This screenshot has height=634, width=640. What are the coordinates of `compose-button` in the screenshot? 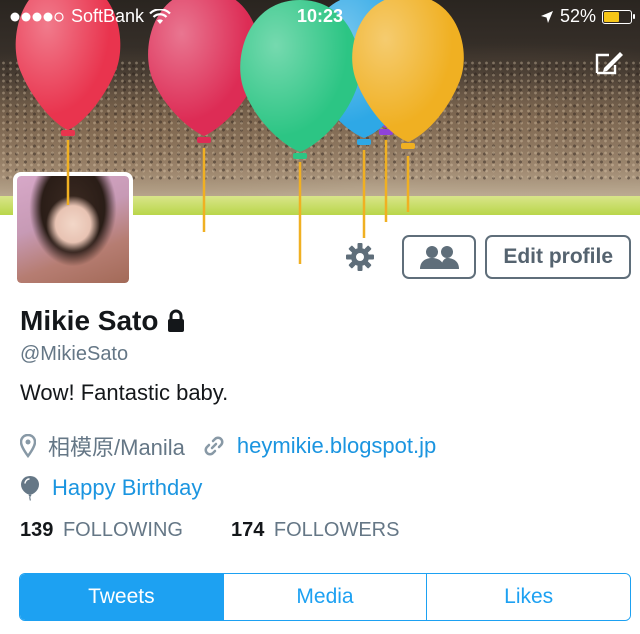 It's located at (609, 63).